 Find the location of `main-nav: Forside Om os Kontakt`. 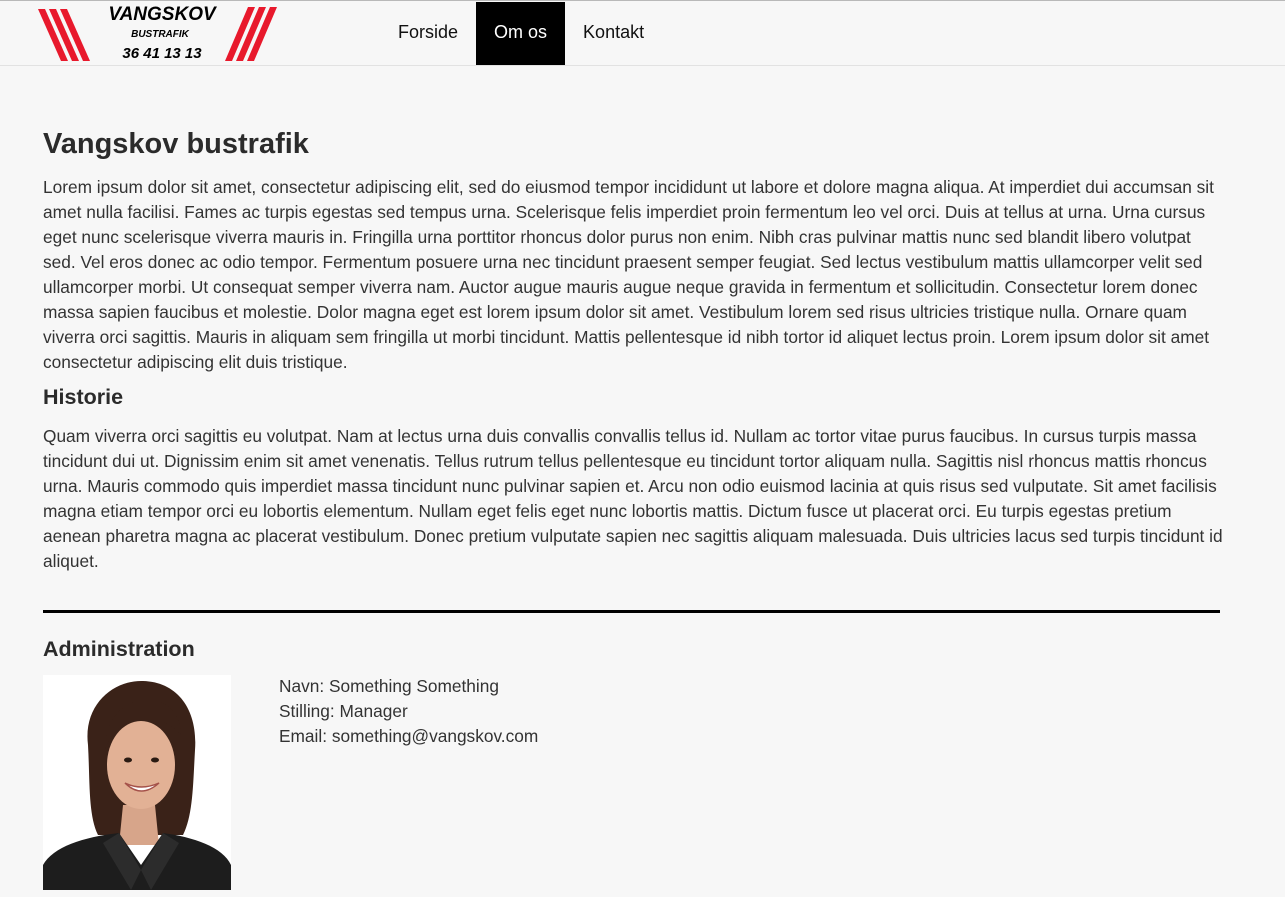

main-nav: Forside Om os Kontakt is located at coordinates (521, 33).